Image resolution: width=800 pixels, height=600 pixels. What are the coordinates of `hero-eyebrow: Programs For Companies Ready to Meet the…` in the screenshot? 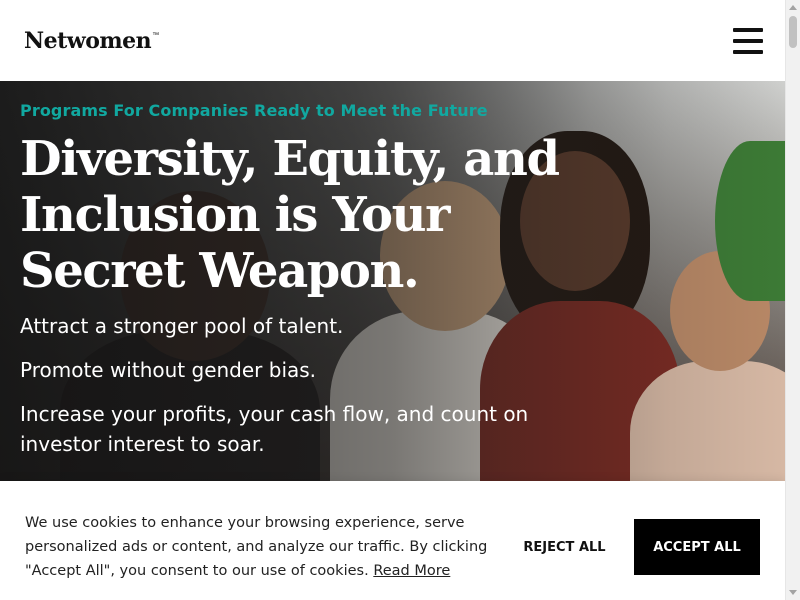 It's located at (254, 110).